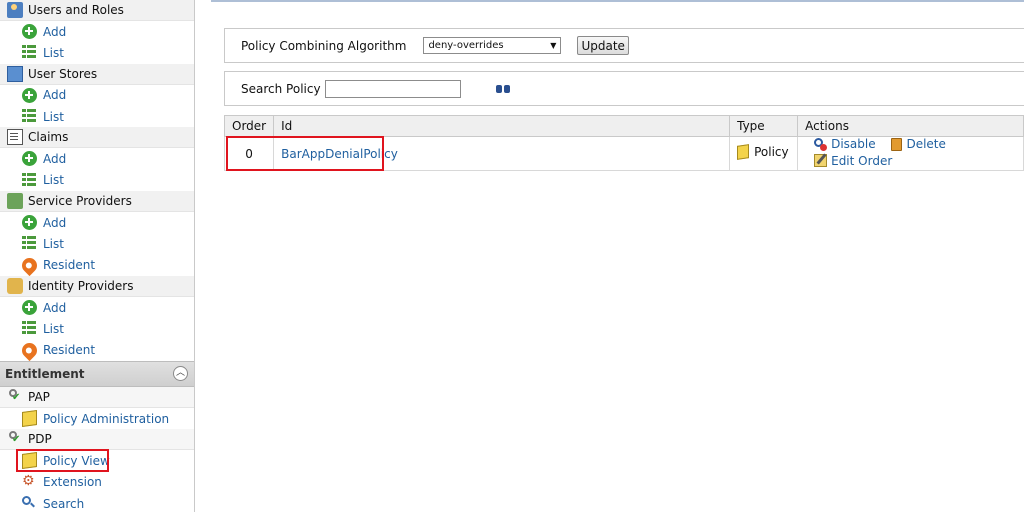  What do you see at coordinates (466, 45) in the screenshot?
I see `combining-algorithm-value: deny-overrides` at bounding box center [466, 45].